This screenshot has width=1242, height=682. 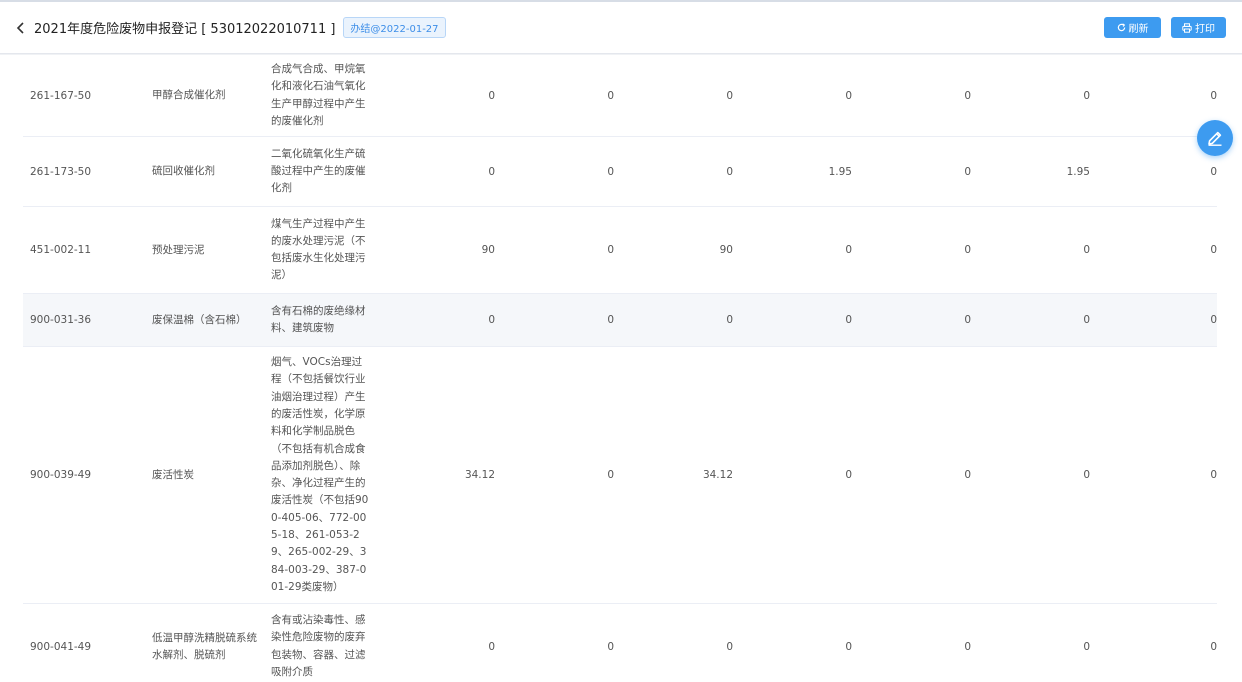 I want to click on chevron-left-icon, so click(x=21, y=28).